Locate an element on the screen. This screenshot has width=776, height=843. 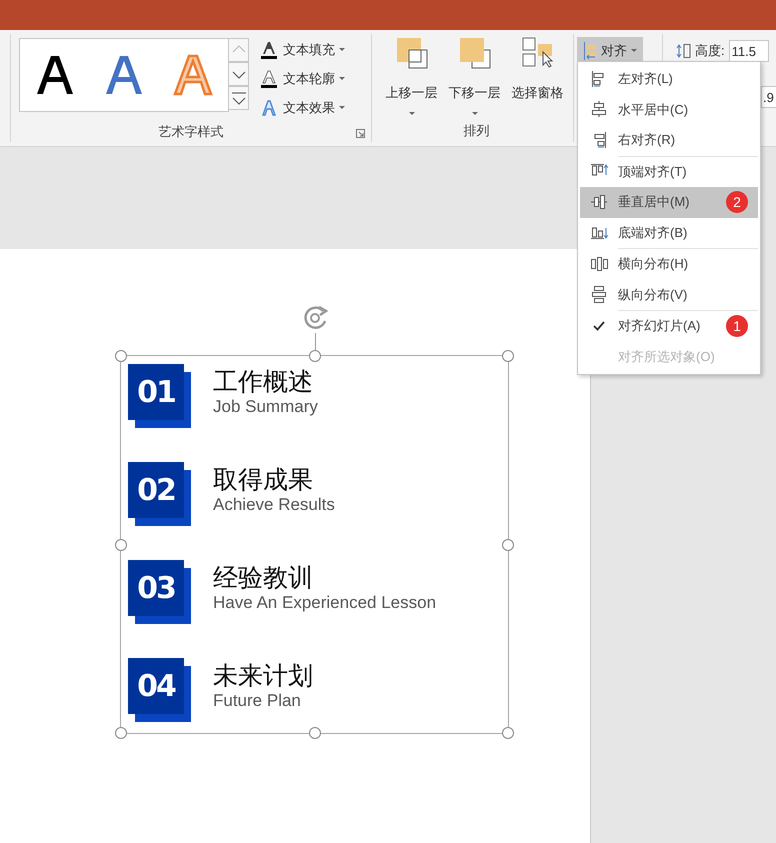
section-subtitle: Have An Experienced Lesson is located at coordinates (324, 603).